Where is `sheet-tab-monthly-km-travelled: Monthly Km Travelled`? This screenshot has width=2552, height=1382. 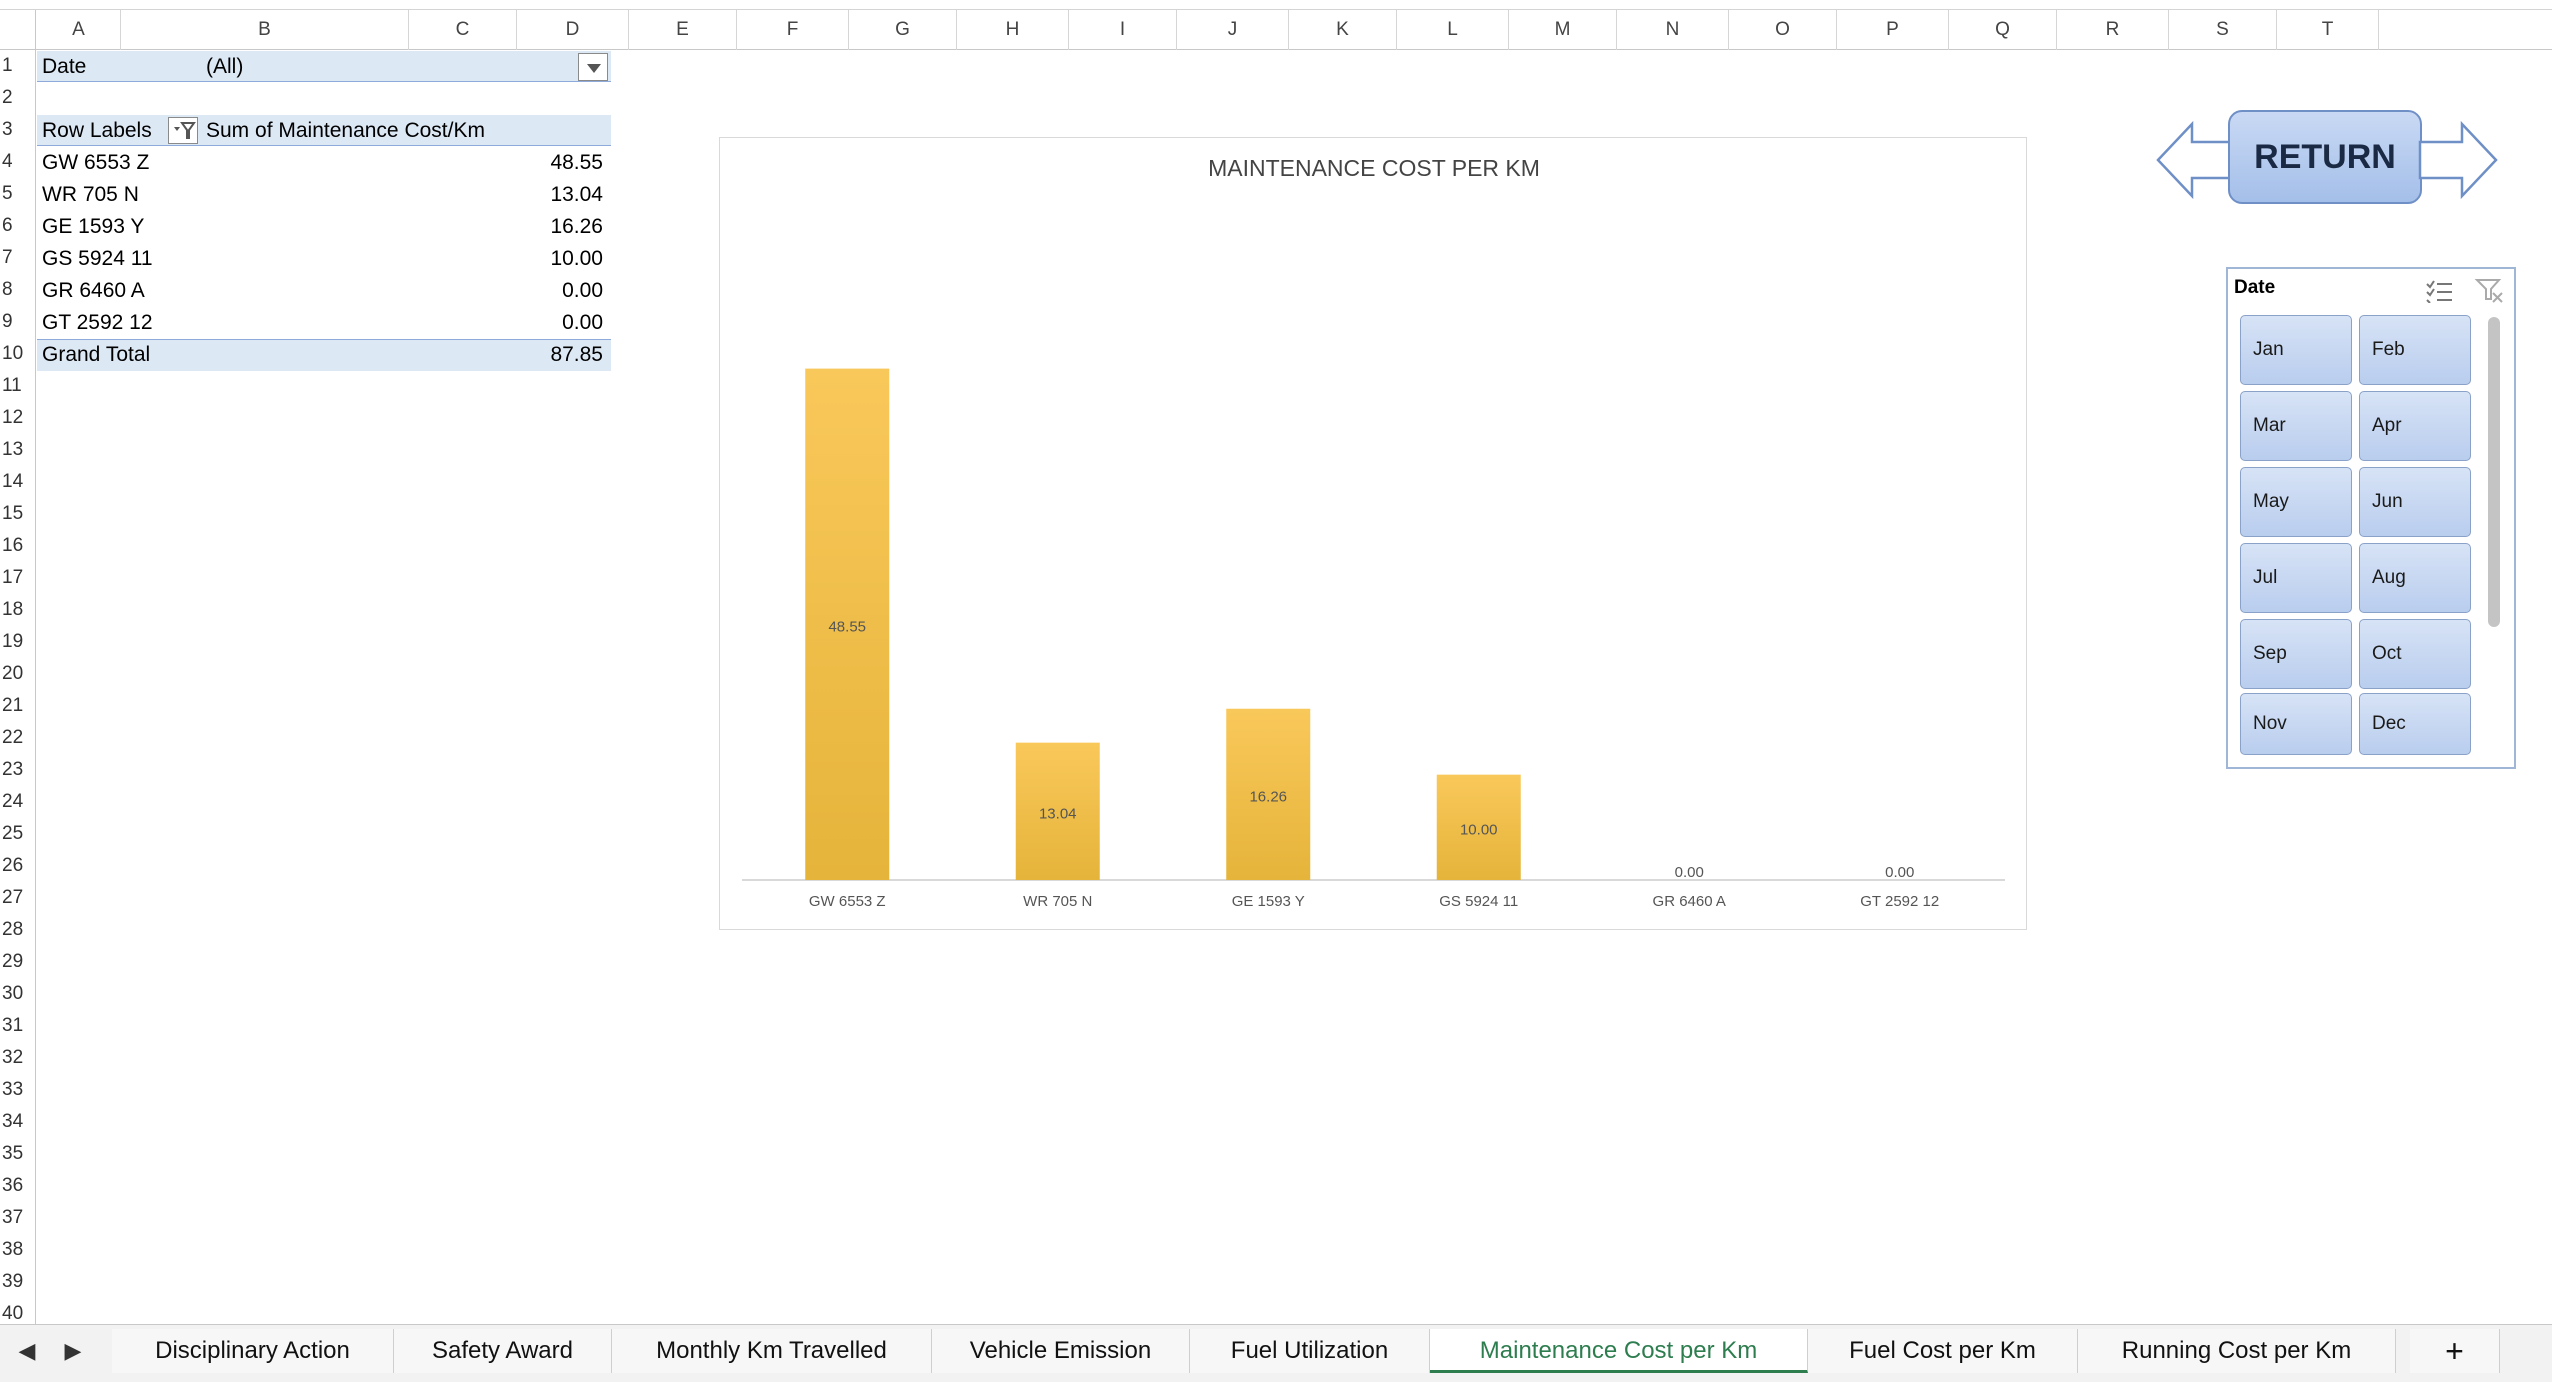
sheet-tab-monthly-km-travelled: Monthly Km Travelled is located at coordinates (772, 1351).